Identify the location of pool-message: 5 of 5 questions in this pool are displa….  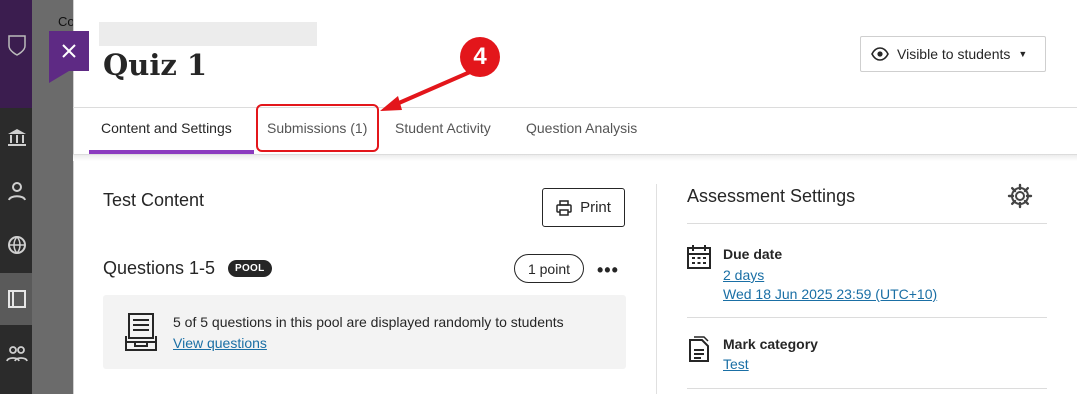
(368, 322).